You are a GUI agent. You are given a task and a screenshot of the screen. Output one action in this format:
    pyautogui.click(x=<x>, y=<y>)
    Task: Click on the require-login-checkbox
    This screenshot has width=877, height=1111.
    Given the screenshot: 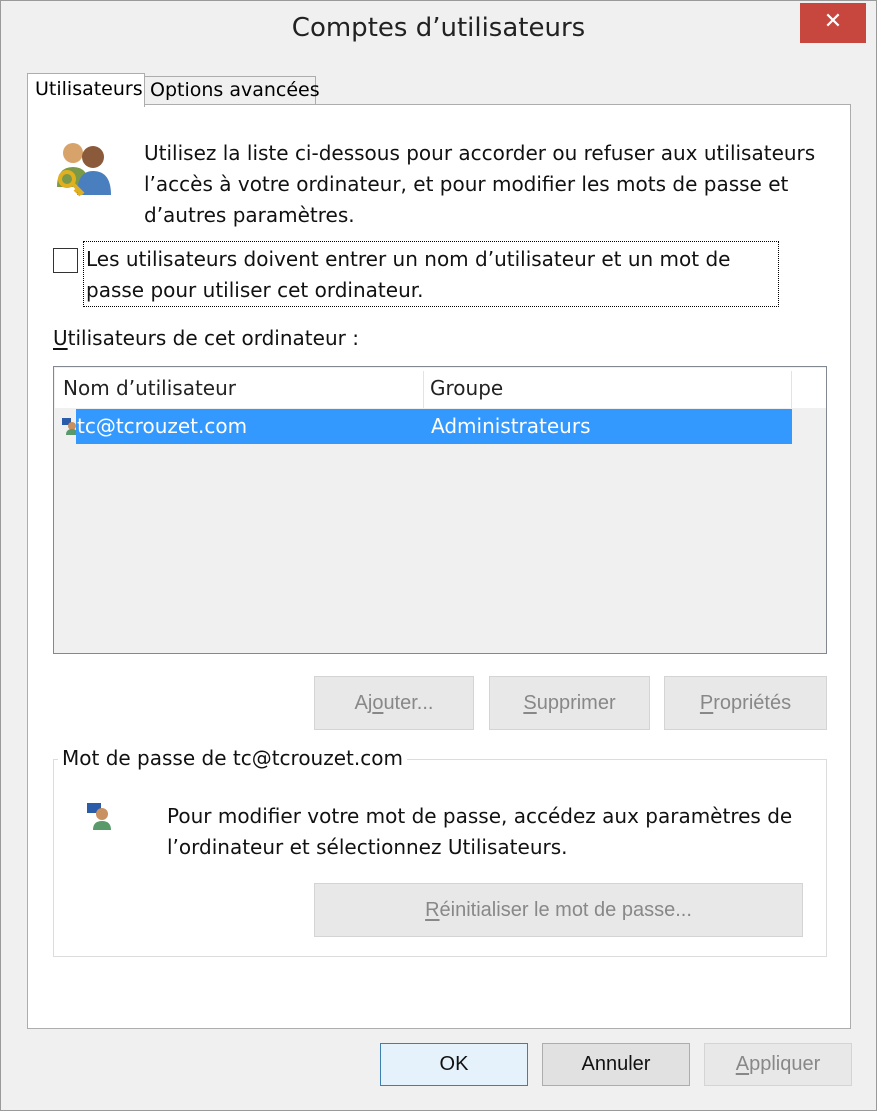 What is the action you would take?
    pyautogui.click(x=65, y=260)
    